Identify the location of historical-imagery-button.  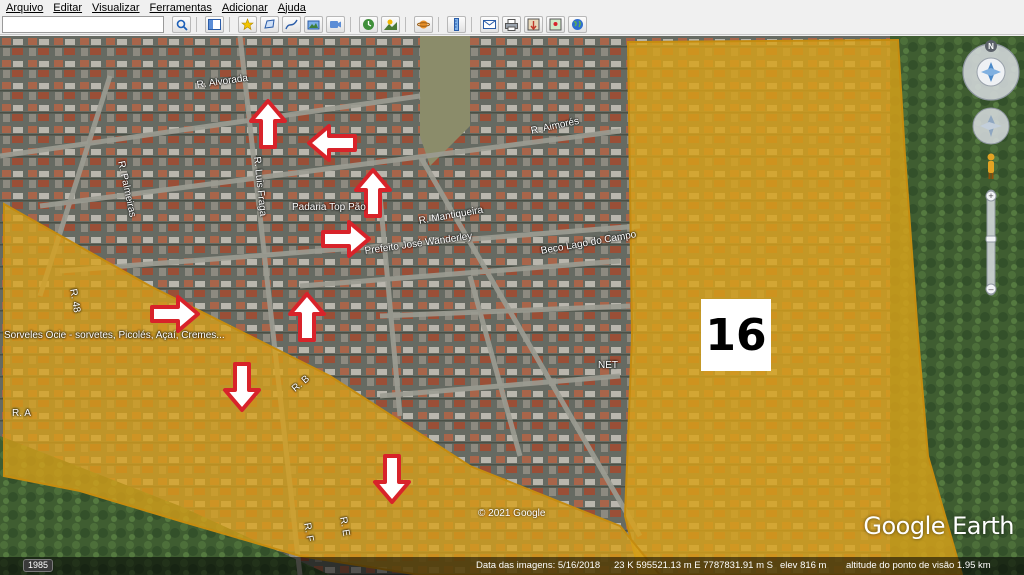
(368, 24).